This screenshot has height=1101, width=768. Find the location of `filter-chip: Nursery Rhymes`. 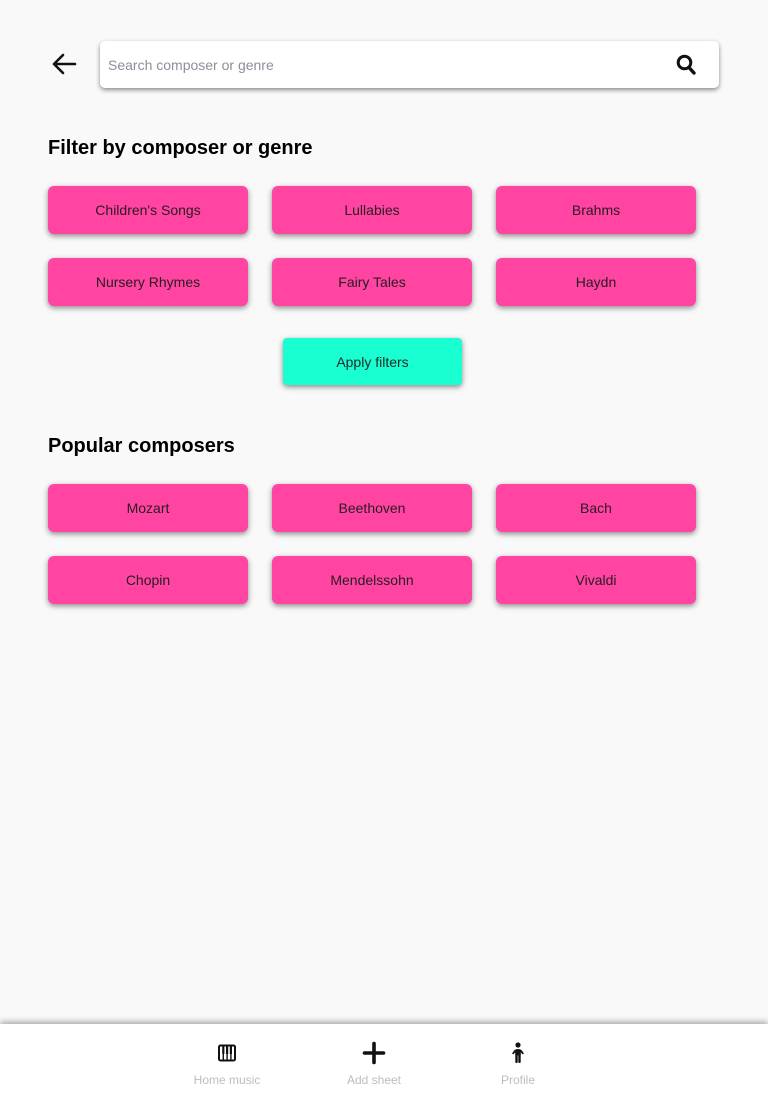

filter-chip: Nursery Rhymes is located at coordinates (148, 282).